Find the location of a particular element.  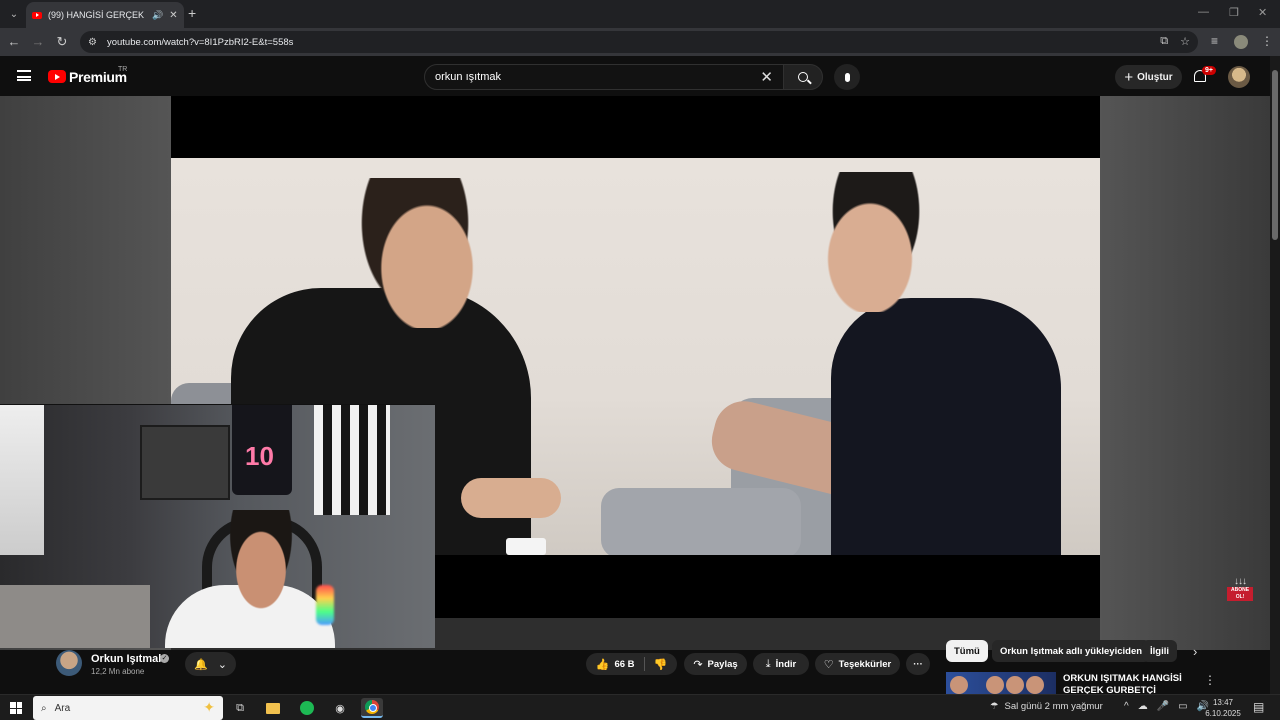

account-avatar is located at coordinates (1239, 77).